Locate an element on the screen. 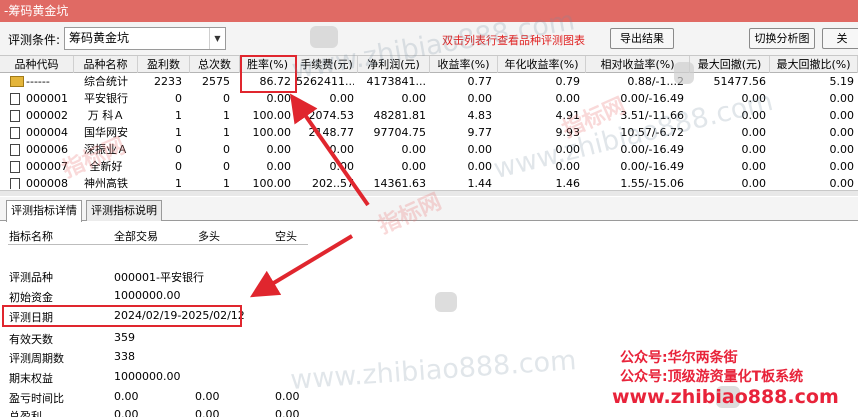  detail-key: 评测周期数 is located at coordinates (36, 358).